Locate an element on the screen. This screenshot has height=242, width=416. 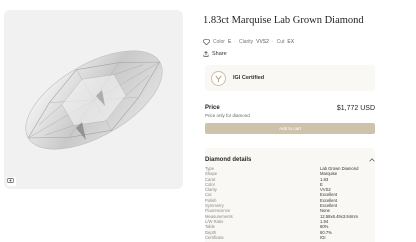
details-row: Certificate IGI is located at coordinates (290, 237).